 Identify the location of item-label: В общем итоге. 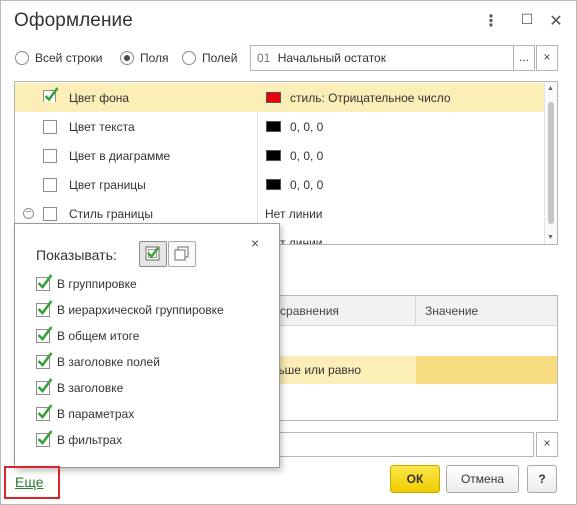
(98, 336).